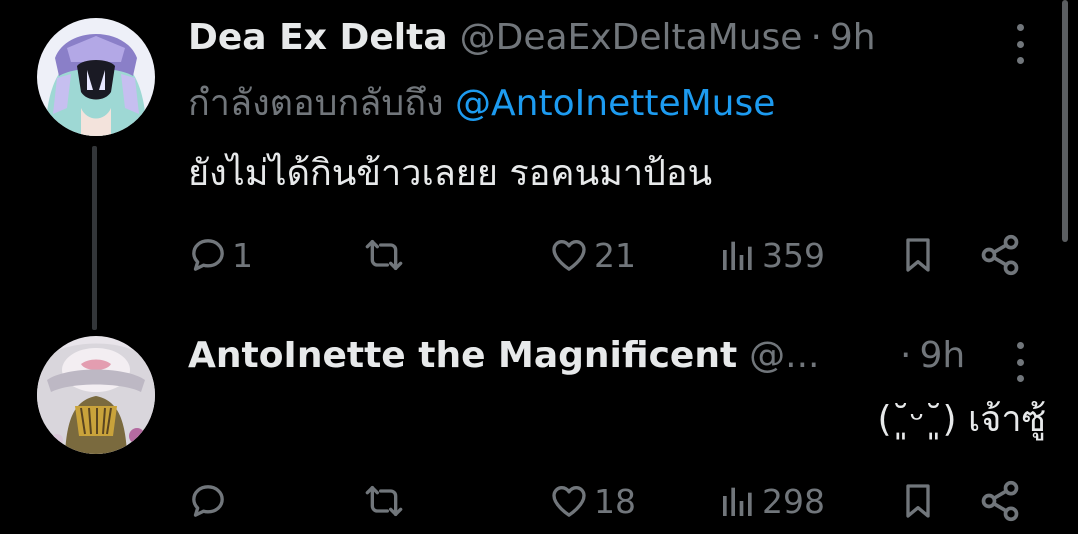  Describe the element at coordinates (961, 419) in the screenshot. I see `tweet-text: (˘͈ᵕ˘͈) เจ้าซู้` at that location.